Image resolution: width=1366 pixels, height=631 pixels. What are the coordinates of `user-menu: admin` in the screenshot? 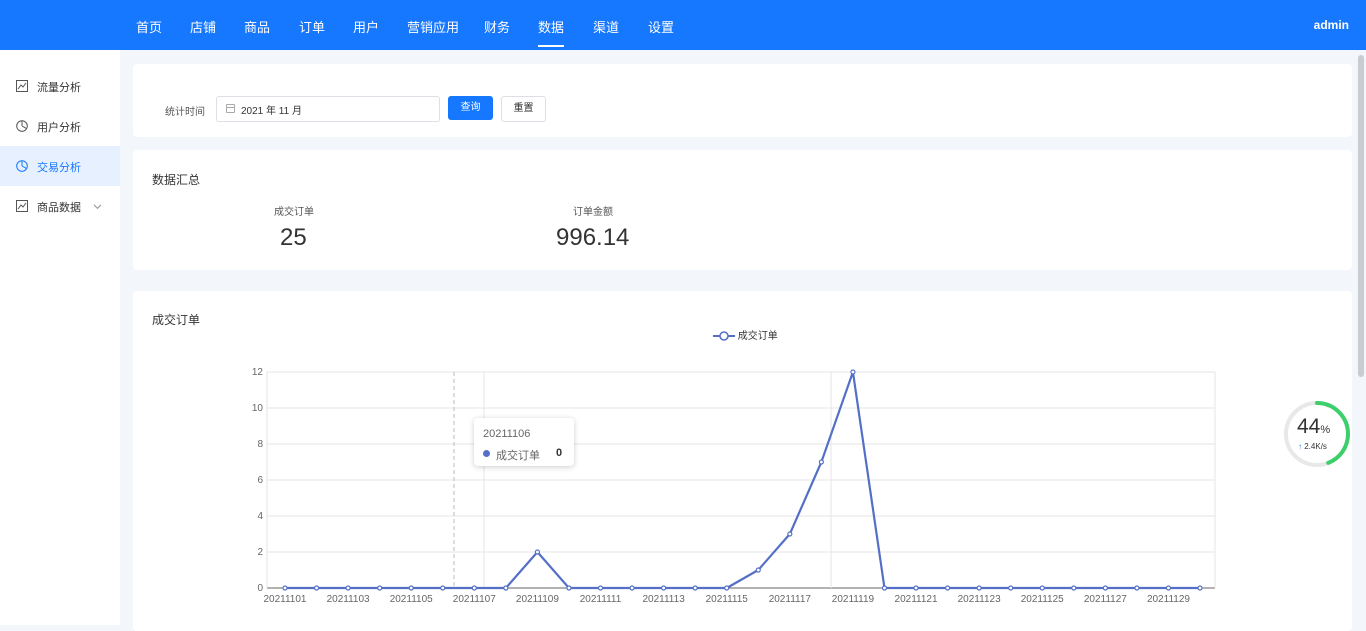 It's located at (1331, 25).